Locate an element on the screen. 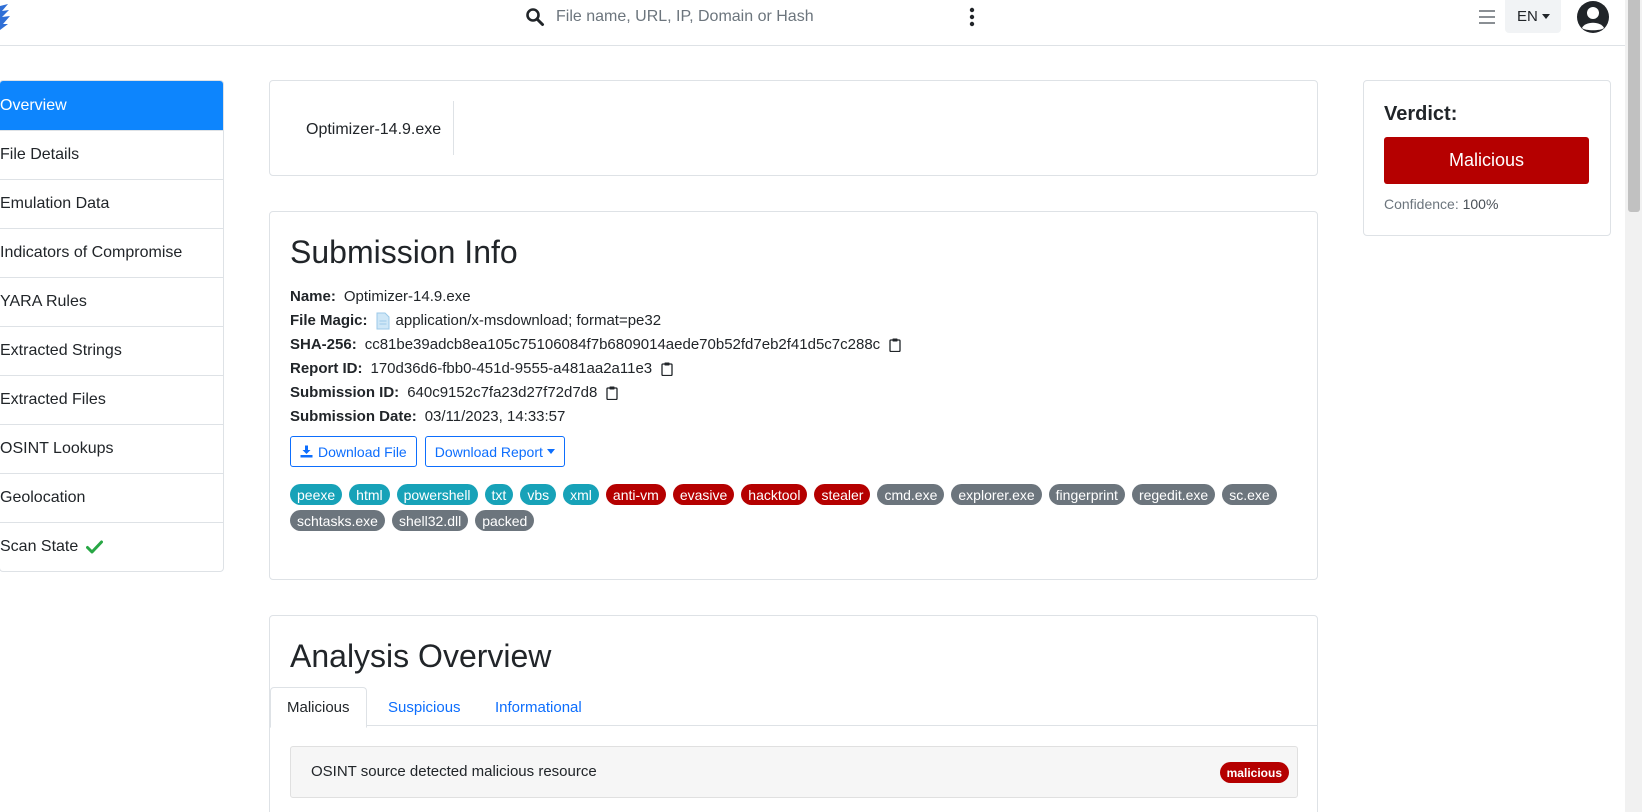 The image size is (1642, 812). checkmark-icon is located at coordinates (95, 547).